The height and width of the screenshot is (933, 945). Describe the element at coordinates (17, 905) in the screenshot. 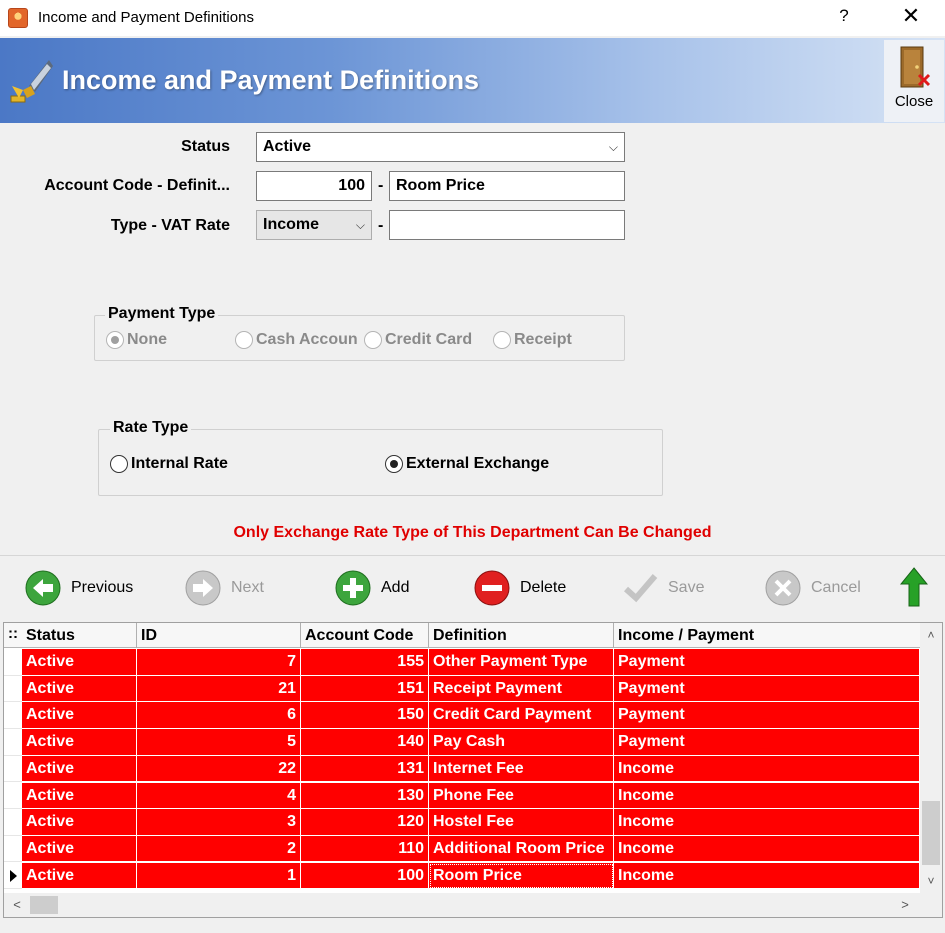

I see `scroll-left-icon: <` at that location.